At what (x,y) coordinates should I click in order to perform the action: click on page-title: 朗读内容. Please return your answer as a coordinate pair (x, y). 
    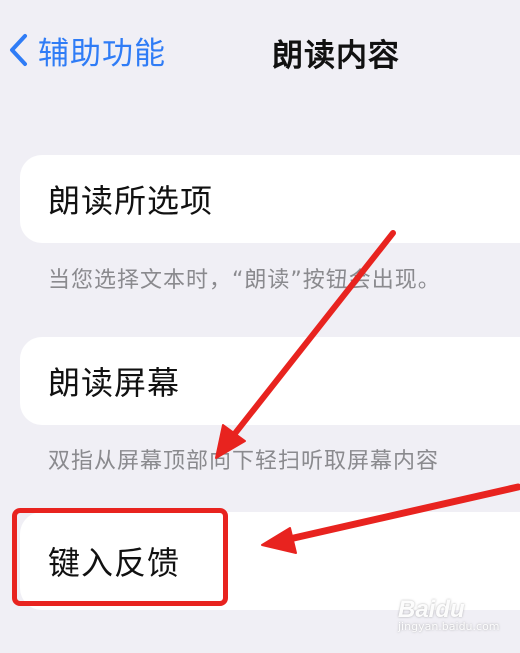
    Looking at the image, I should click on (336, 56).